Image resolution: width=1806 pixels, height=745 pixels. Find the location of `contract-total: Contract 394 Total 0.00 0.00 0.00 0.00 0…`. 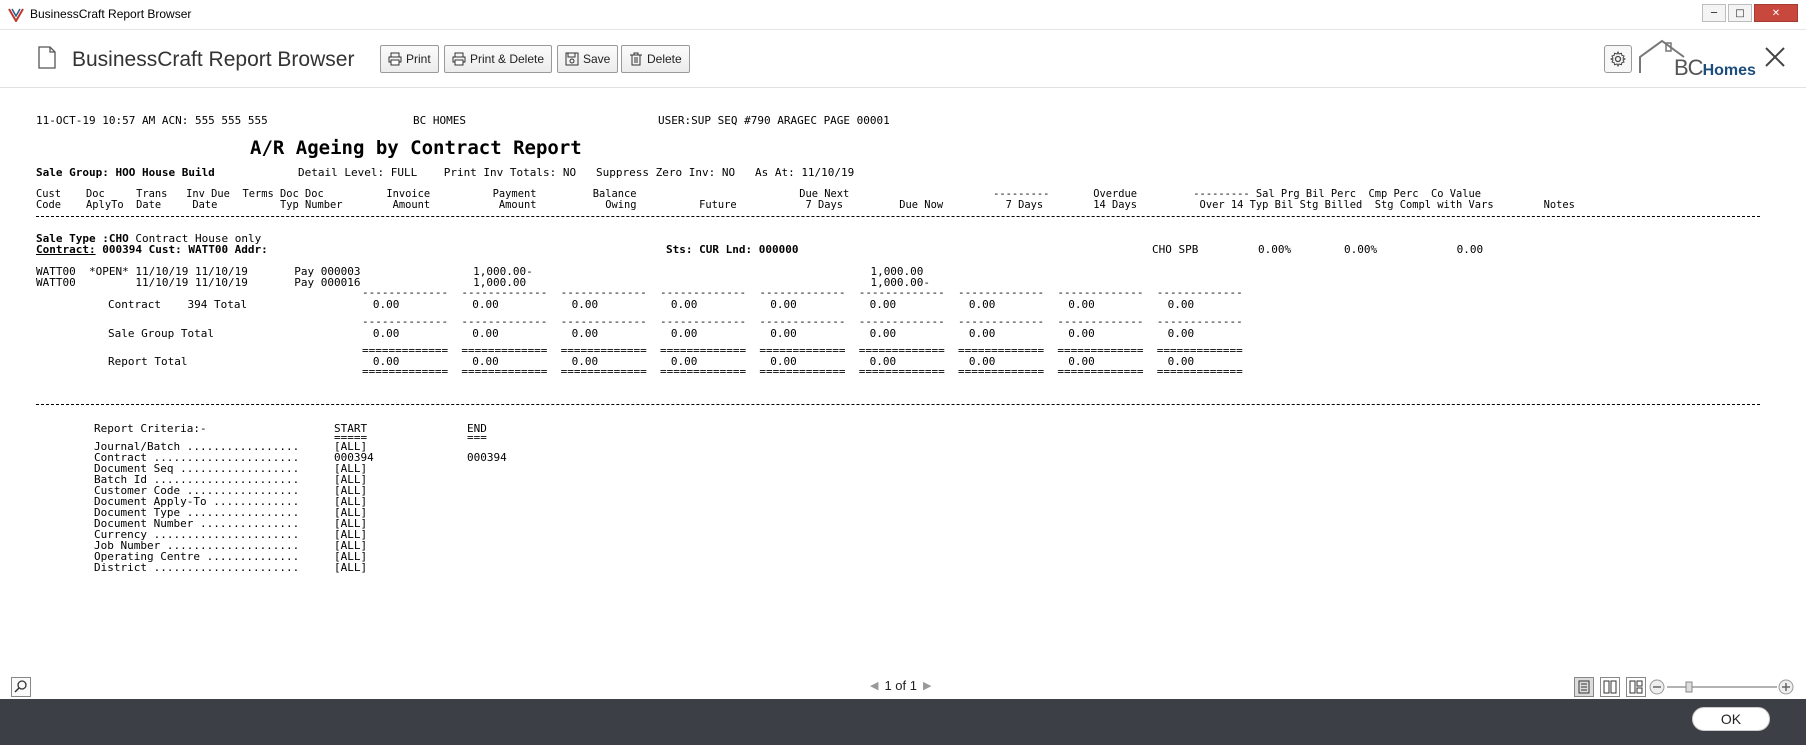

contract-total: Contract 394 Total 0.00 0.00 0.00 0.00 0… is located at coordinates (651, 304).